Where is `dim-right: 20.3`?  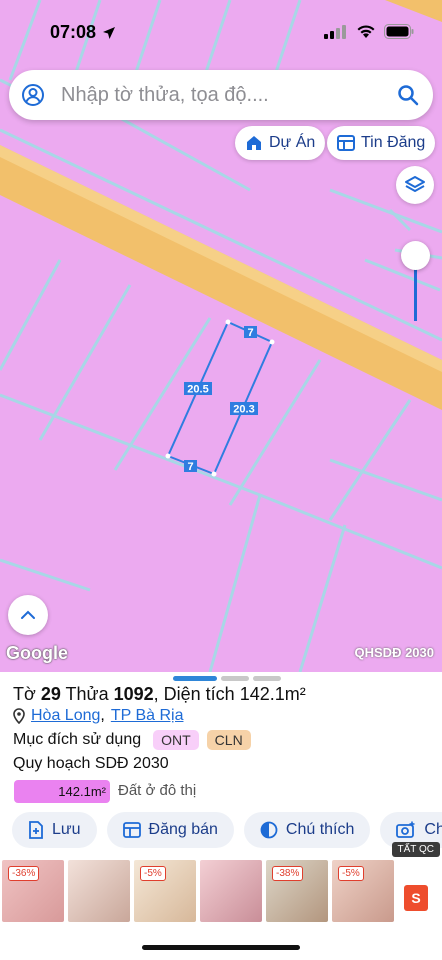
dim-right: 20.3 is located at coordinates (243, 410).